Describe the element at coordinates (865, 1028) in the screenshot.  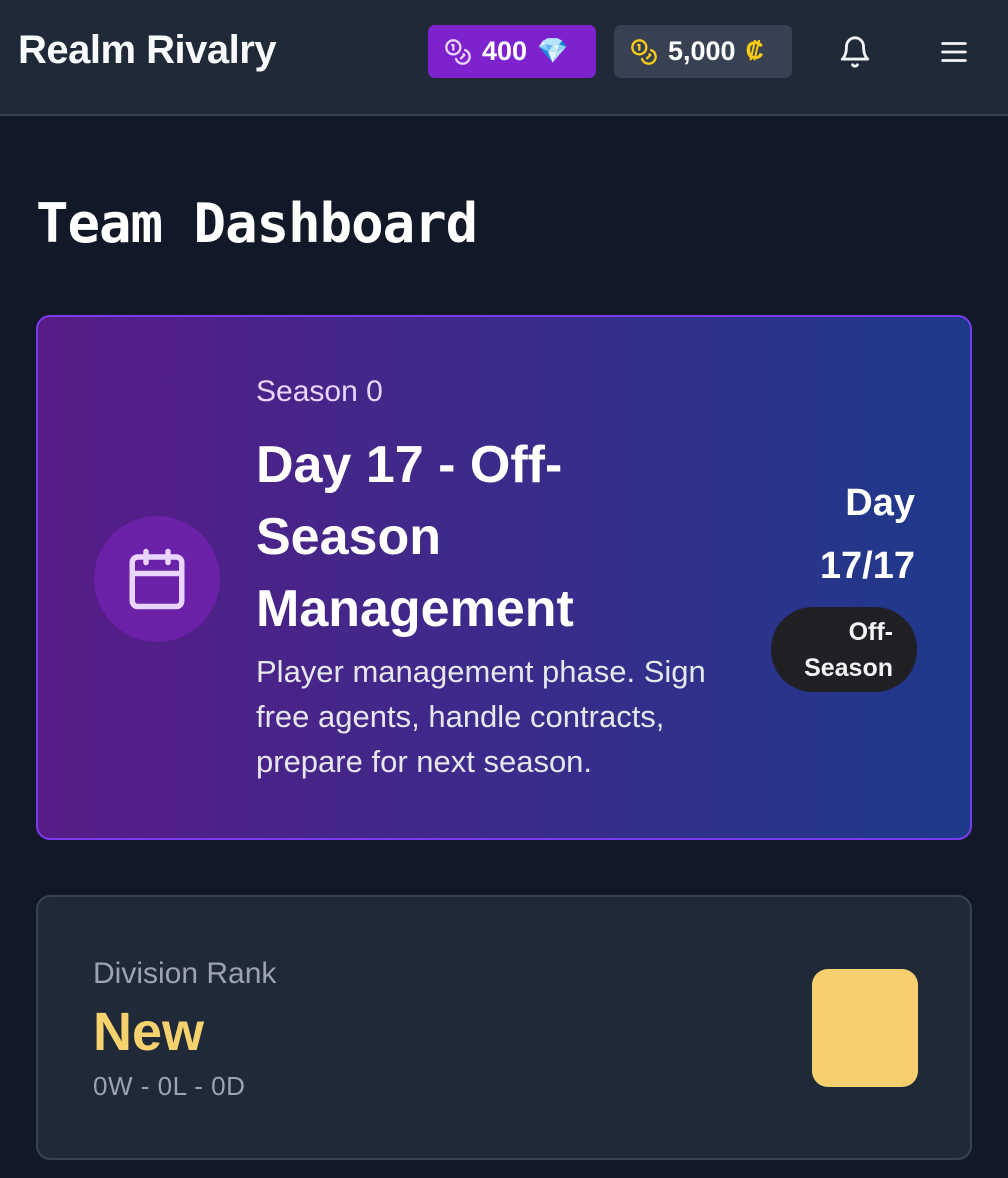
I see `rank-emblem` at that location.